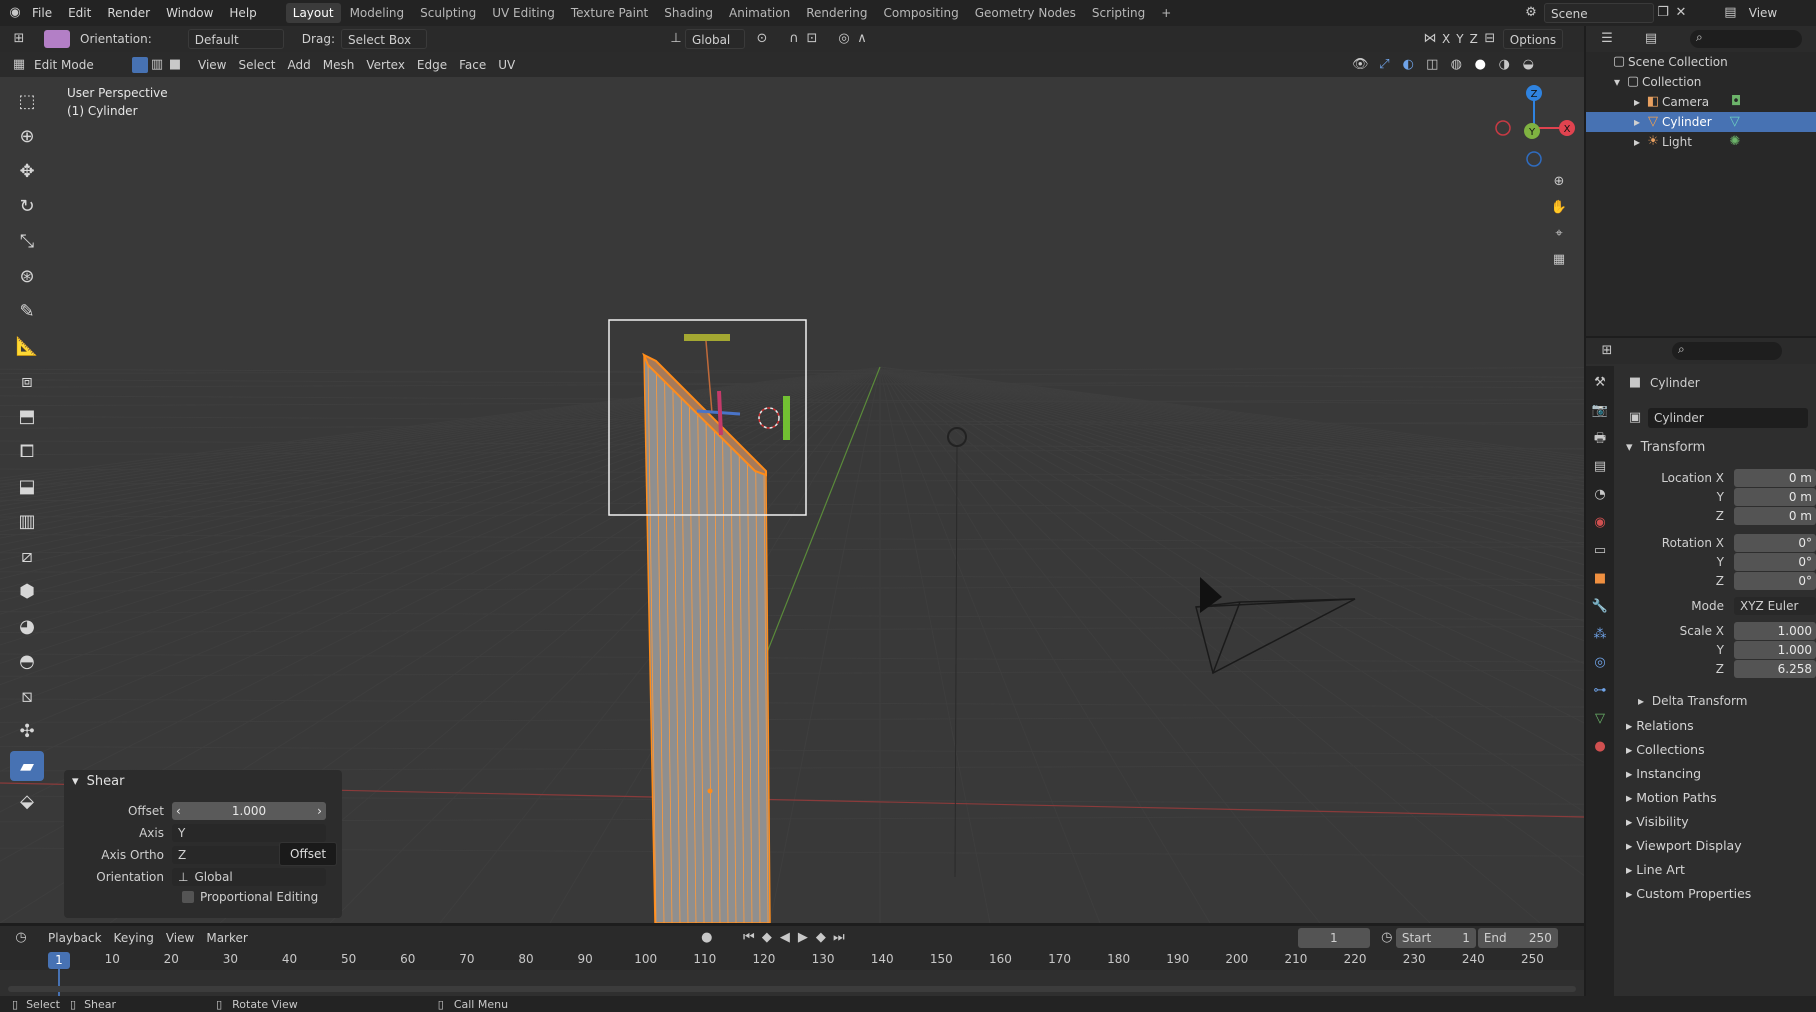 Image resolution: width=1816 pixels, height=1012 pixels. Describe the element at coordinates (1736, 102) in the screenshot. I see `camera-data-icon: ◘` at that location.